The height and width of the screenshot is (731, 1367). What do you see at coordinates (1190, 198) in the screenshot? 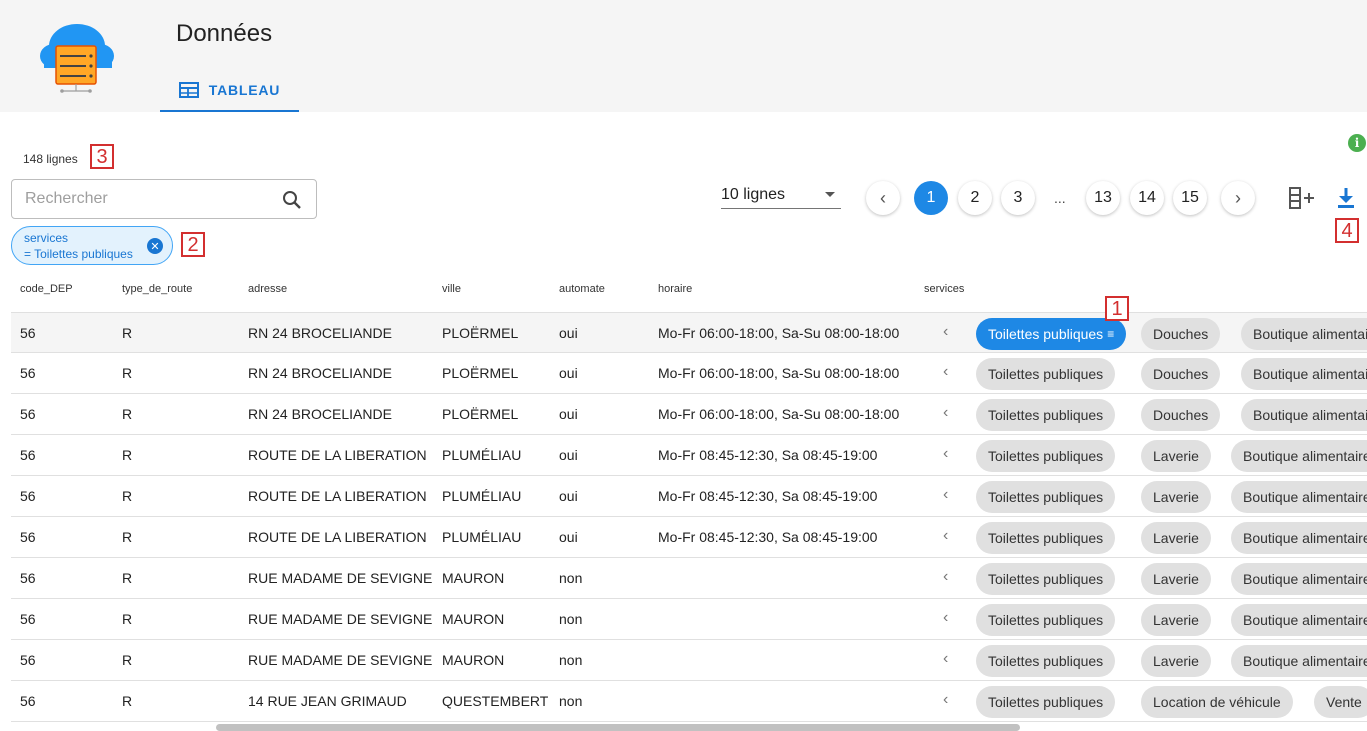
I see `page-button: 15` at bounding box center [1190, 198].